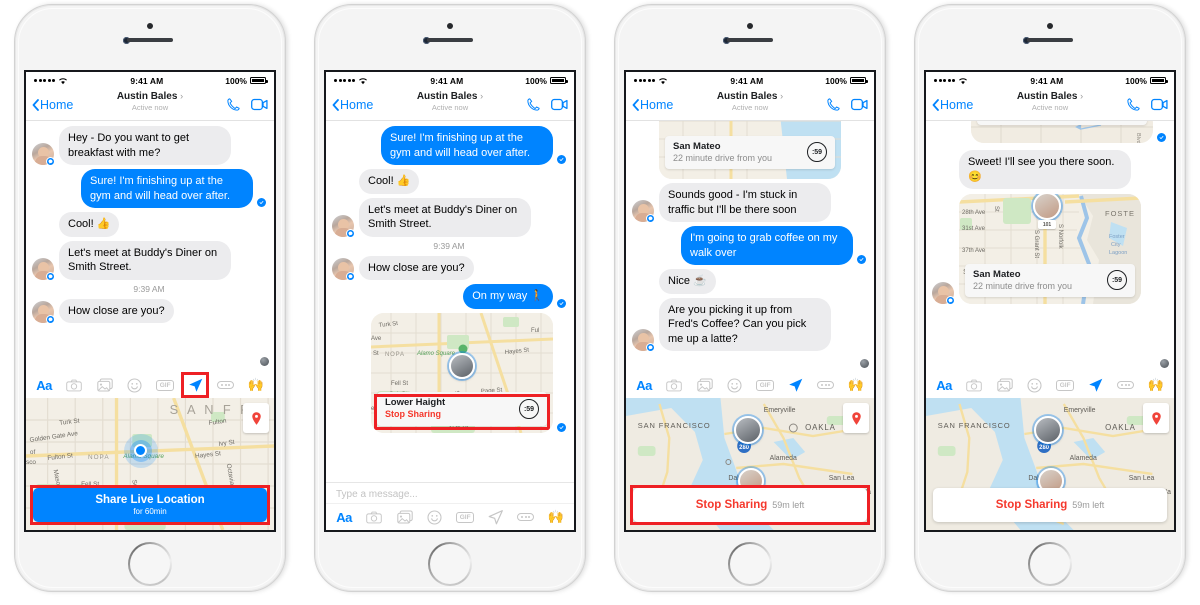  I want to click on live-location-info-bar: Stop Sharing, so click(1062, 123).